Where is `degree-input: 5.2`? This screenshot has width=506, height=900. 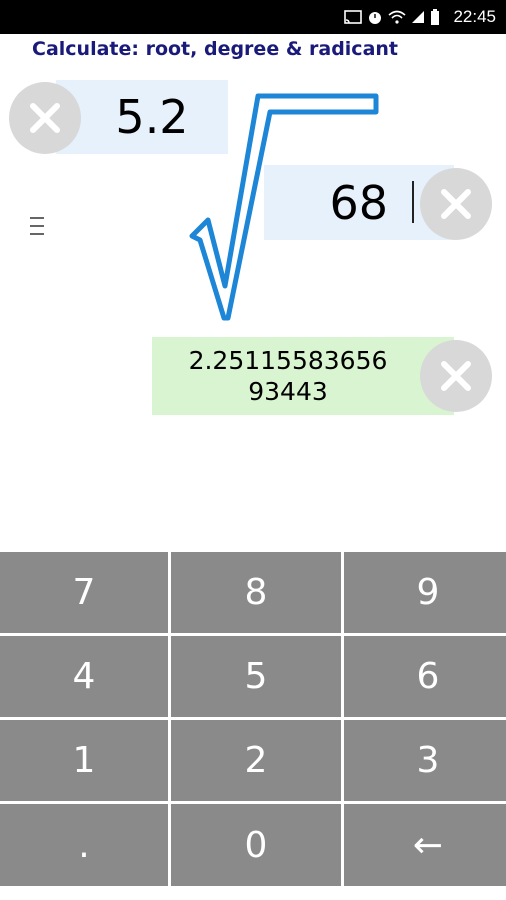
degree-input: 5.2 is located at coordinates (142, 117).